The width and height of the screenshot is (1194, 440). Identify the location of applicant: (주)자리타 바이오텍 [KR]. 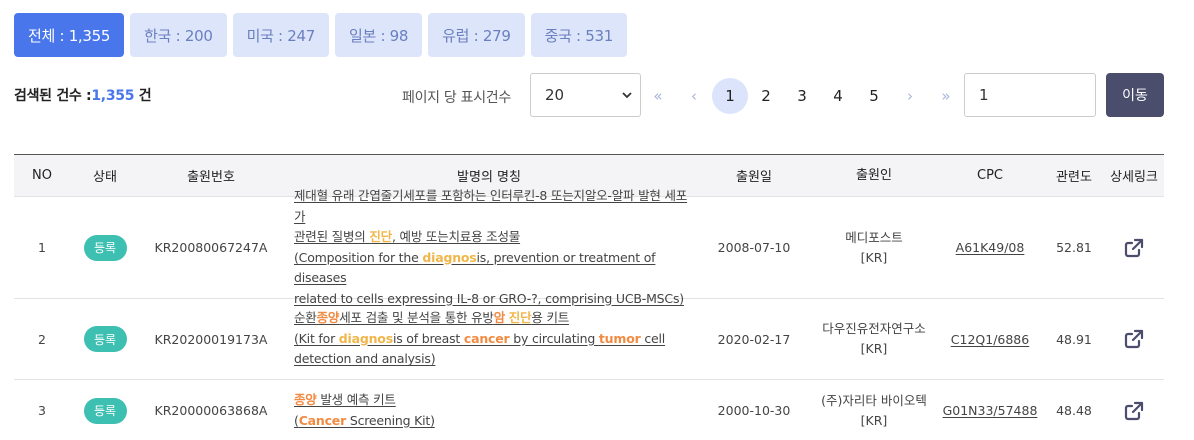
(874, 411).